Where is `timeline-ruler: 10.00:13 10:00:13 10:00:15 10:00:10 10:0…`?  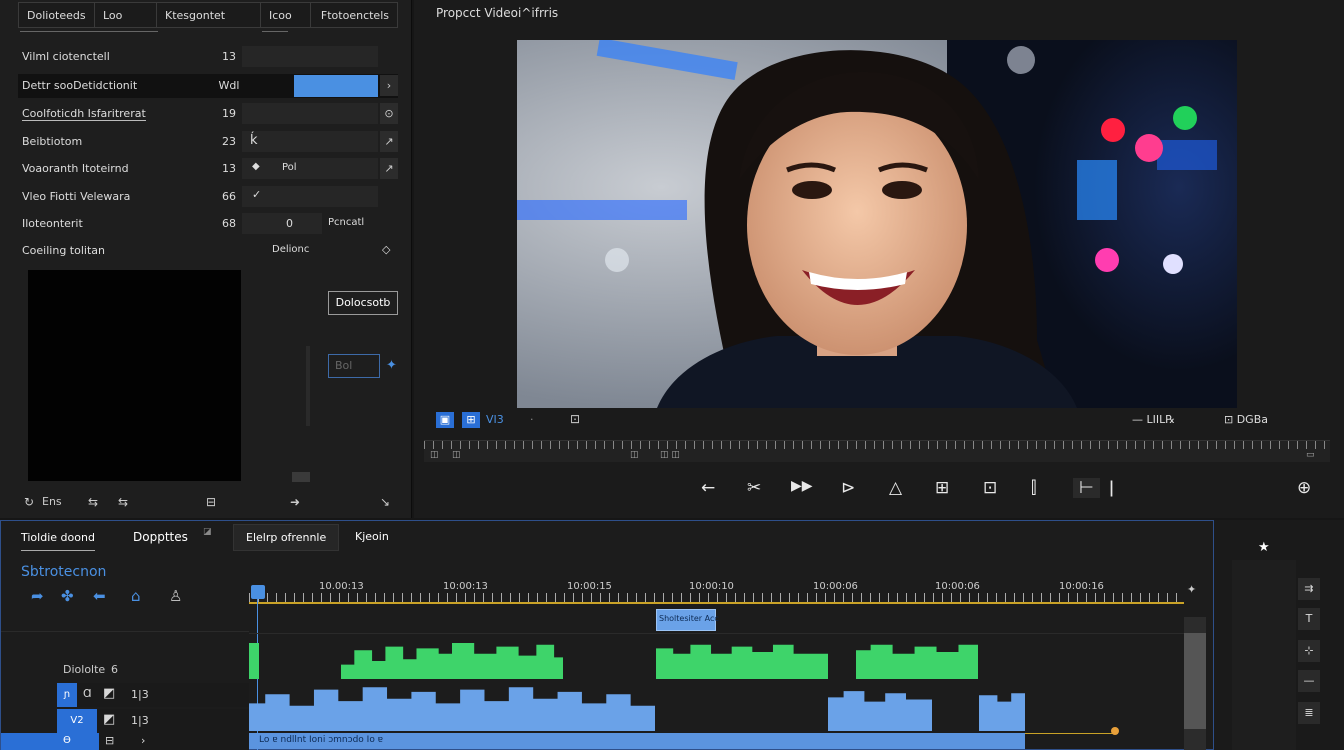
timeline-ruler: 10.00:13 10:00:13 10:00:15 10:00:10 10:0… is located at coordinates (722, 592).